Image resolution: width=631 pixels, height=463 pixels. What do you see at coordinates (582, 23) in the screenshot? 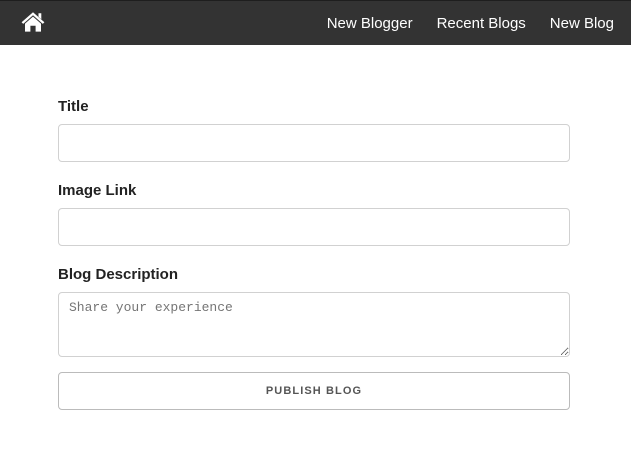
I see `nav-link-new-blog: New Blog` at bounding box center [582, 23].